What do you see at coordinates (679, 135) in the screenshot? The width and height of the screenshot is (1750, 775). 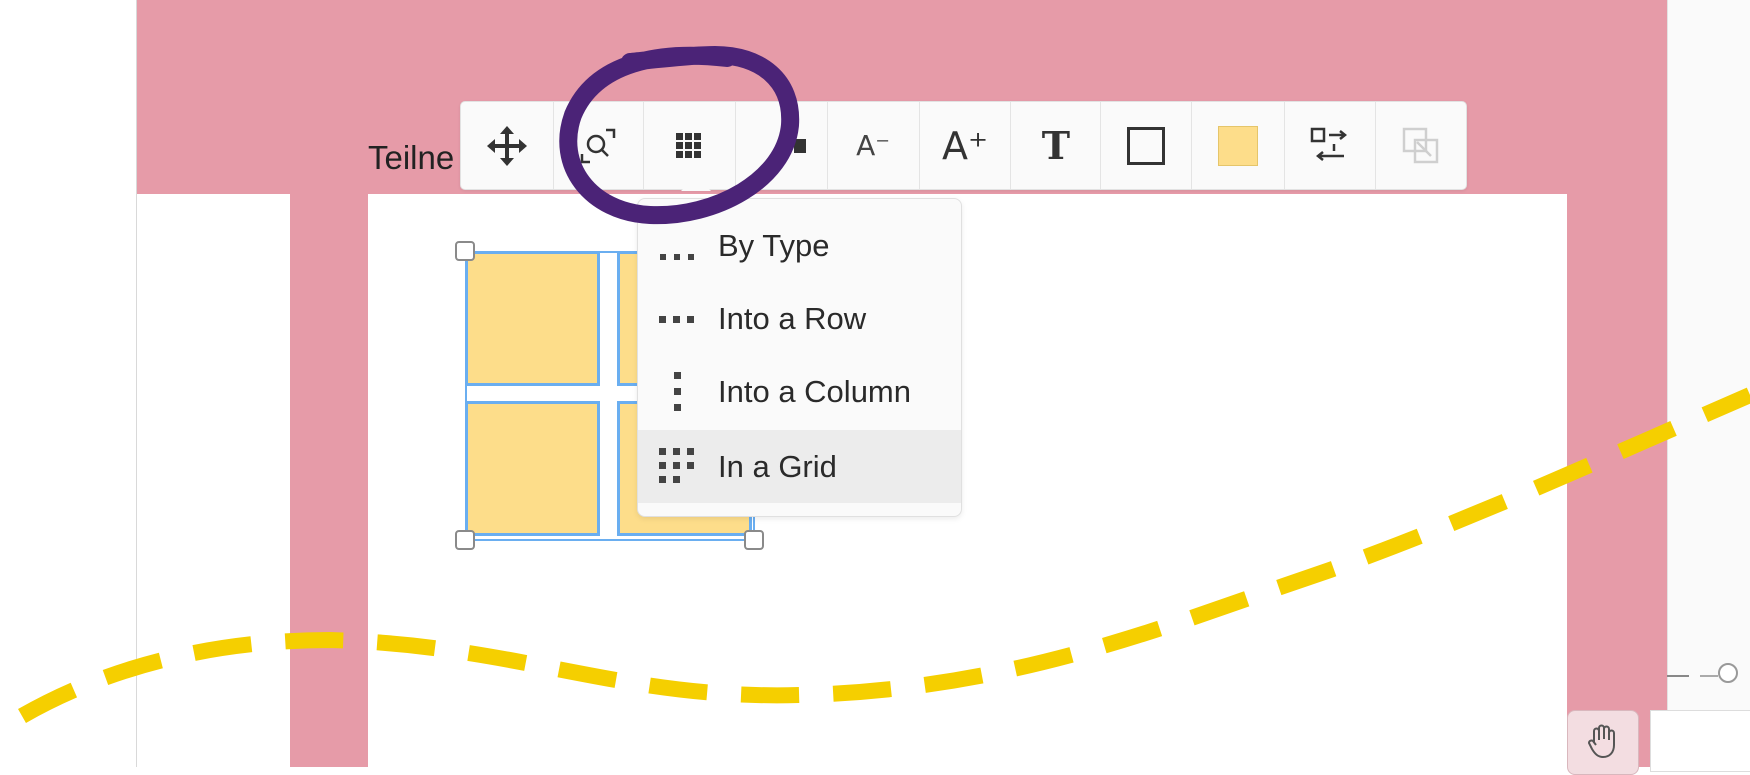 I see `annotation-circle` at bounding box center [679, 135].